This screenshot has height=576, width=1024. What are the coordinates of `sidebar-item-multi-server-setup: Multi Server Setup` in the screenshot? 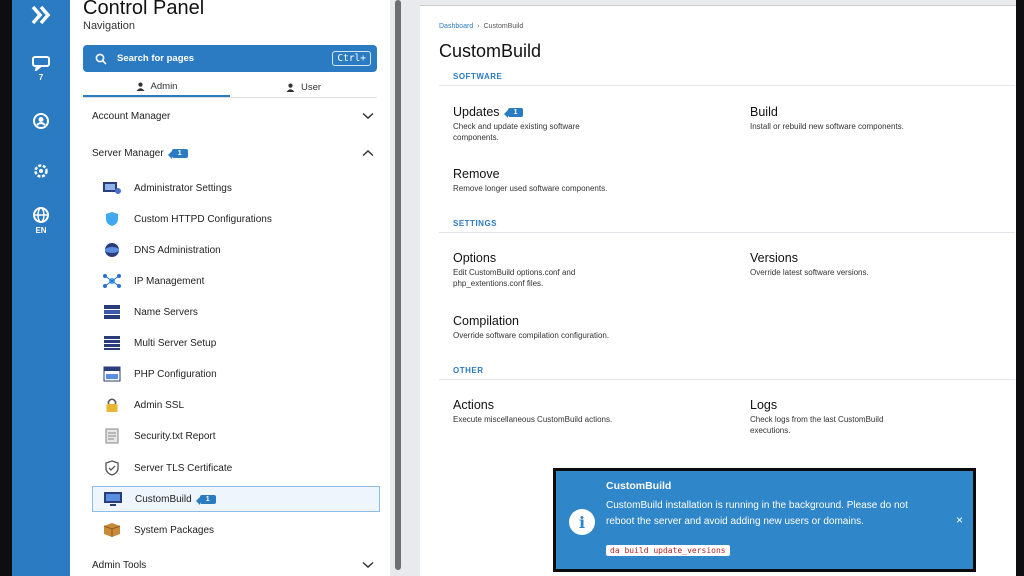 It's located at (236, 343).